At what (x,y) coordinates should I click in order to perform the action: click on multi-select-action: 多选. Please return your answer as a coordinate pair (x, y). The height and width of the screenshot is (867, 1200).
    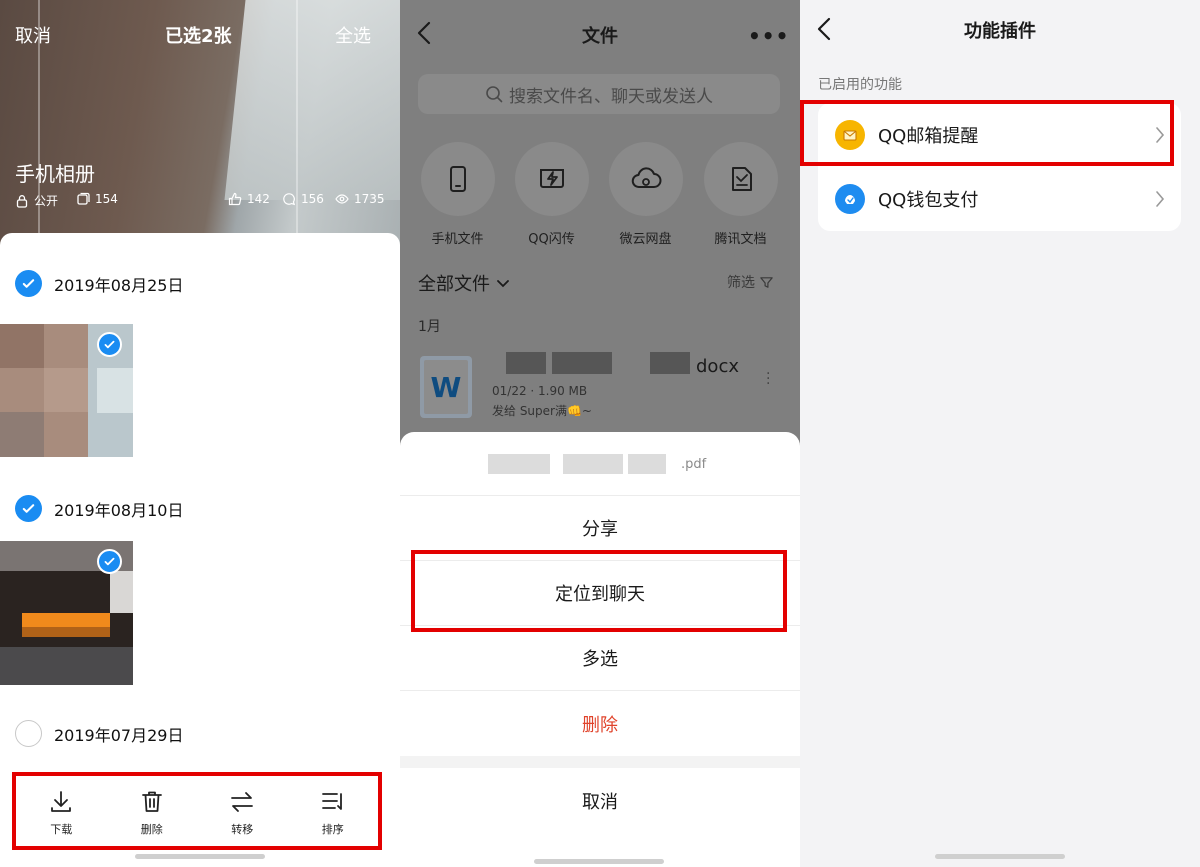
    Looking at the image, I should click on (600, 658).